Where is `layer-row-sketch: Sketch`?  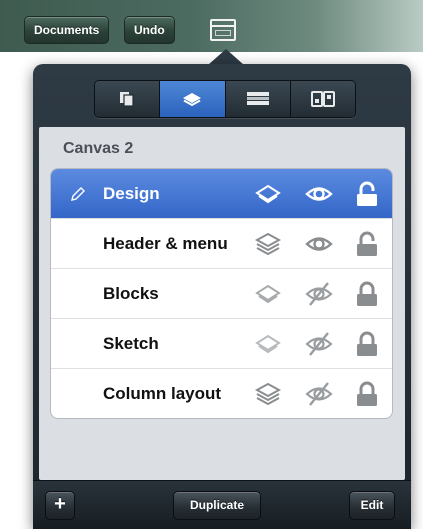 layer-row-sketch: Sketch is located at coordinates (221, 344).